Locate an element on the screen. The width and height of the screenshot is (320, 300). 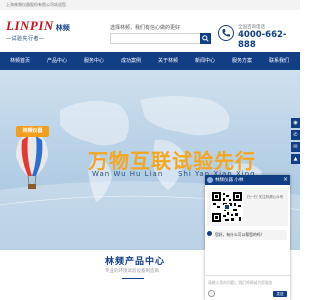
chat-avatar is located at coordinates (210, 180).